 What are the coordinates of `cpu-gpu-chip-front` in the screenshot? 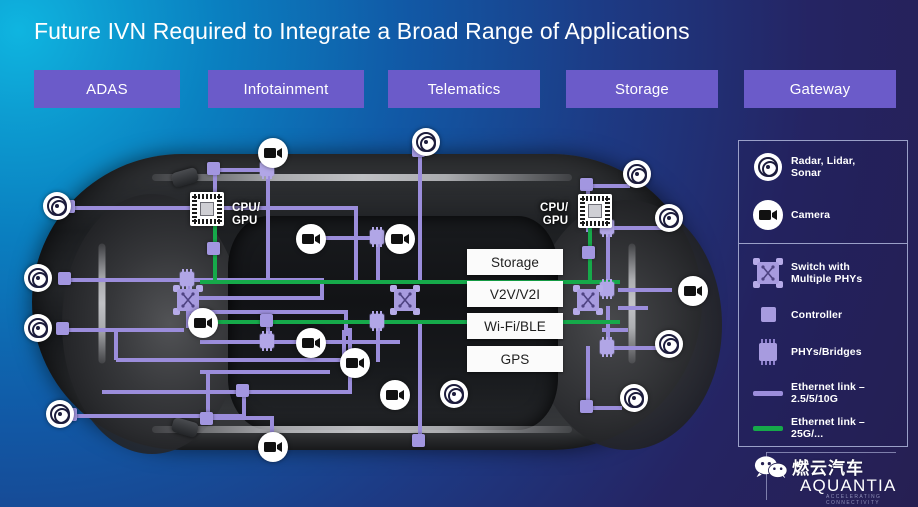 It's located at (207, 209).